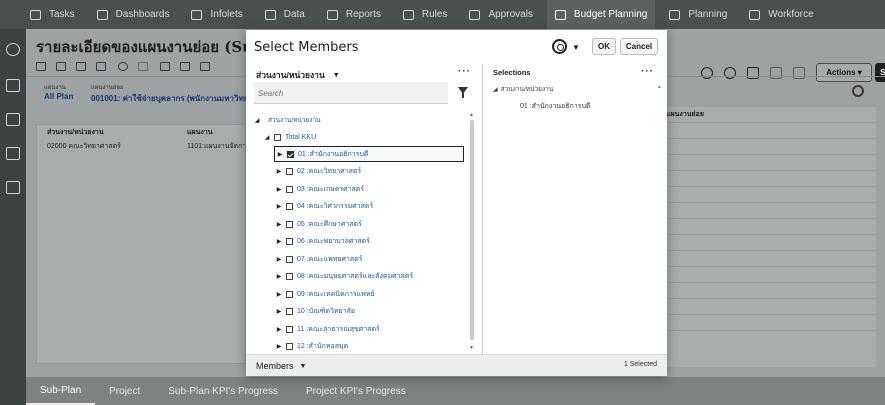 This screenshot has height=405, width=885. Describe the element at coordinates (356, 391) in the screenshot. I see `tab-project-kpi-s-progress: Project KPI's Progress` at that location.